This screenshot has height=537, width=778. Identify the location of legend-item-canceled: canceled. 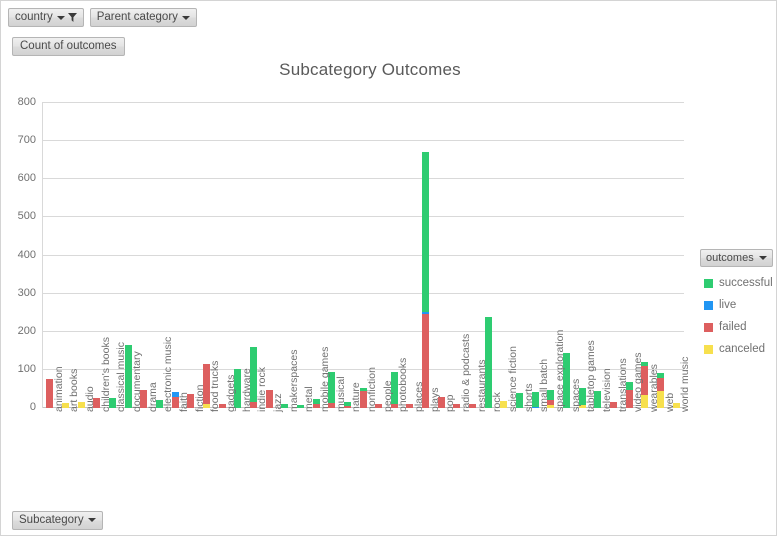
(740, 349).